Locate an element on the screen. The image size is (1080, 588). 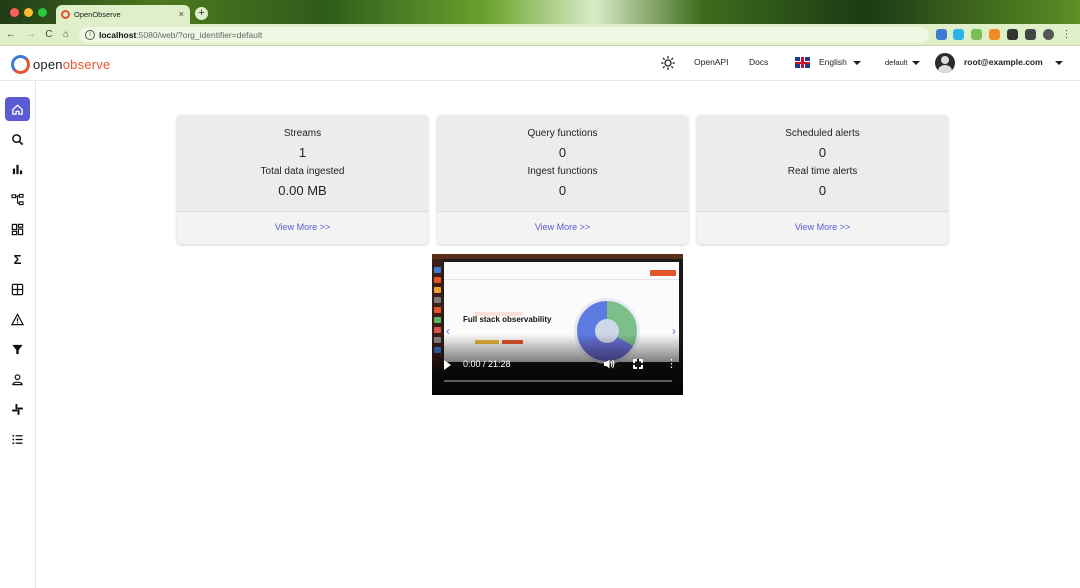
card-label: Real time alerts is located at coordinates (822, 171).